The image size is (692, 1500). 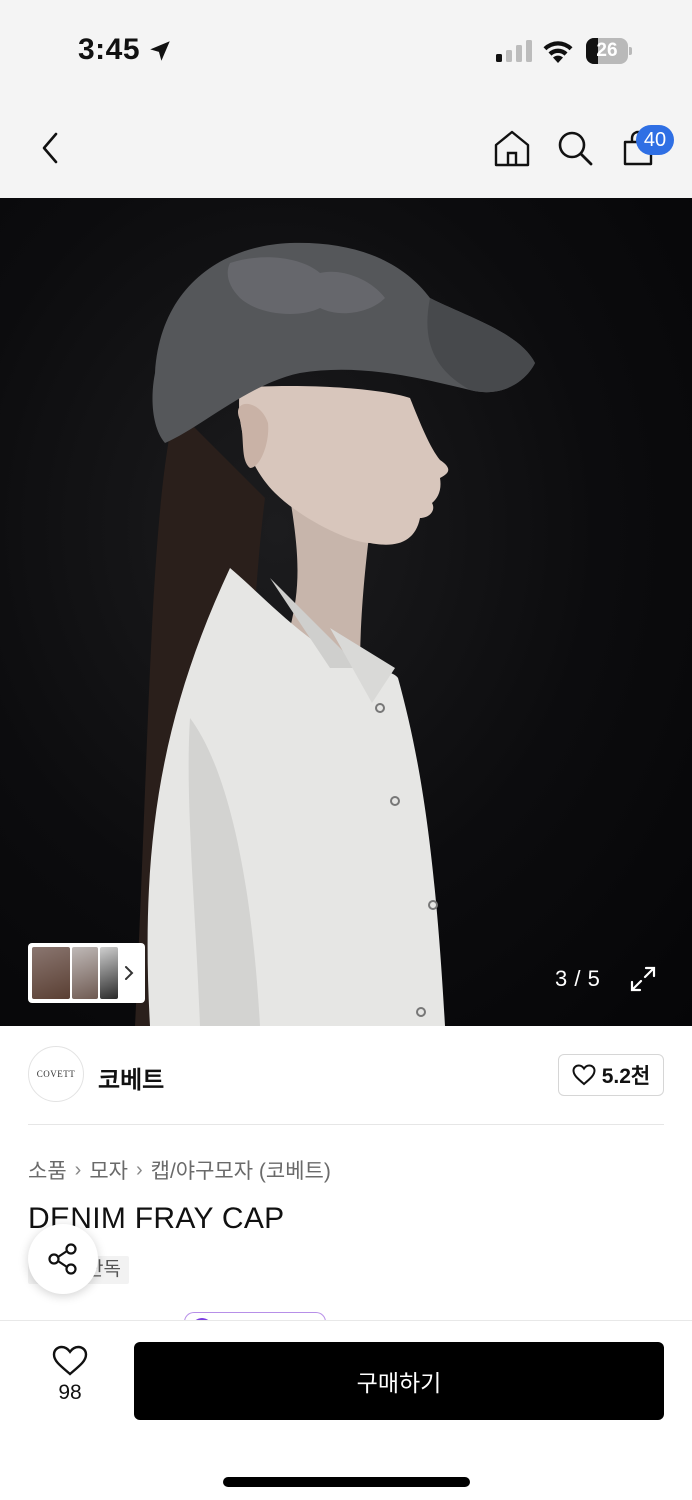 I want to click on home-button, so click(x=512, y=148).